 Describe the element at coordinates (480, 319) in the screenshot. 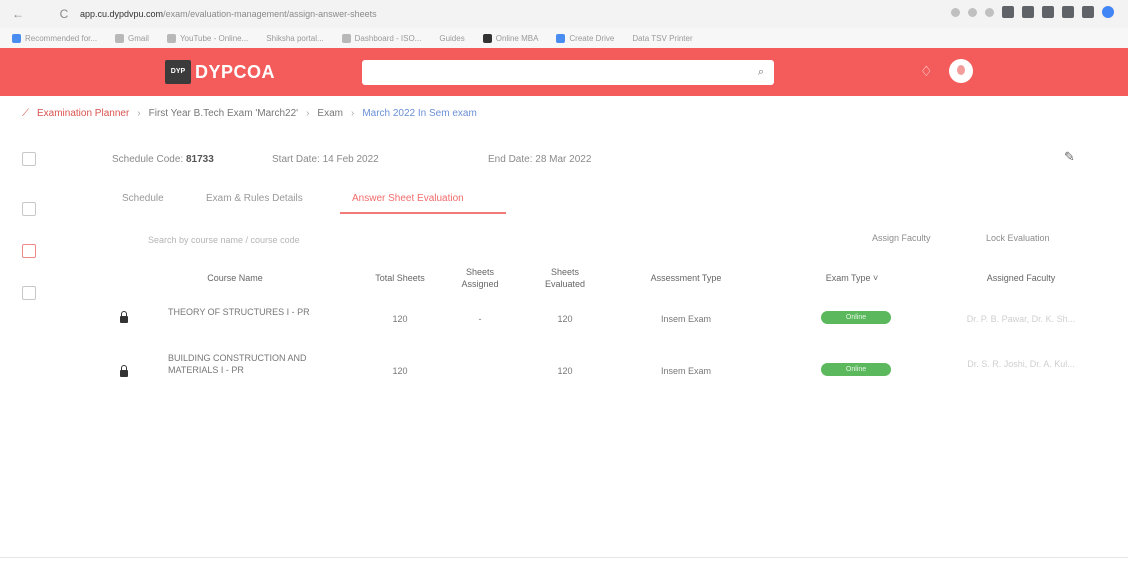

I see `sheets-assigned: -` at that location.